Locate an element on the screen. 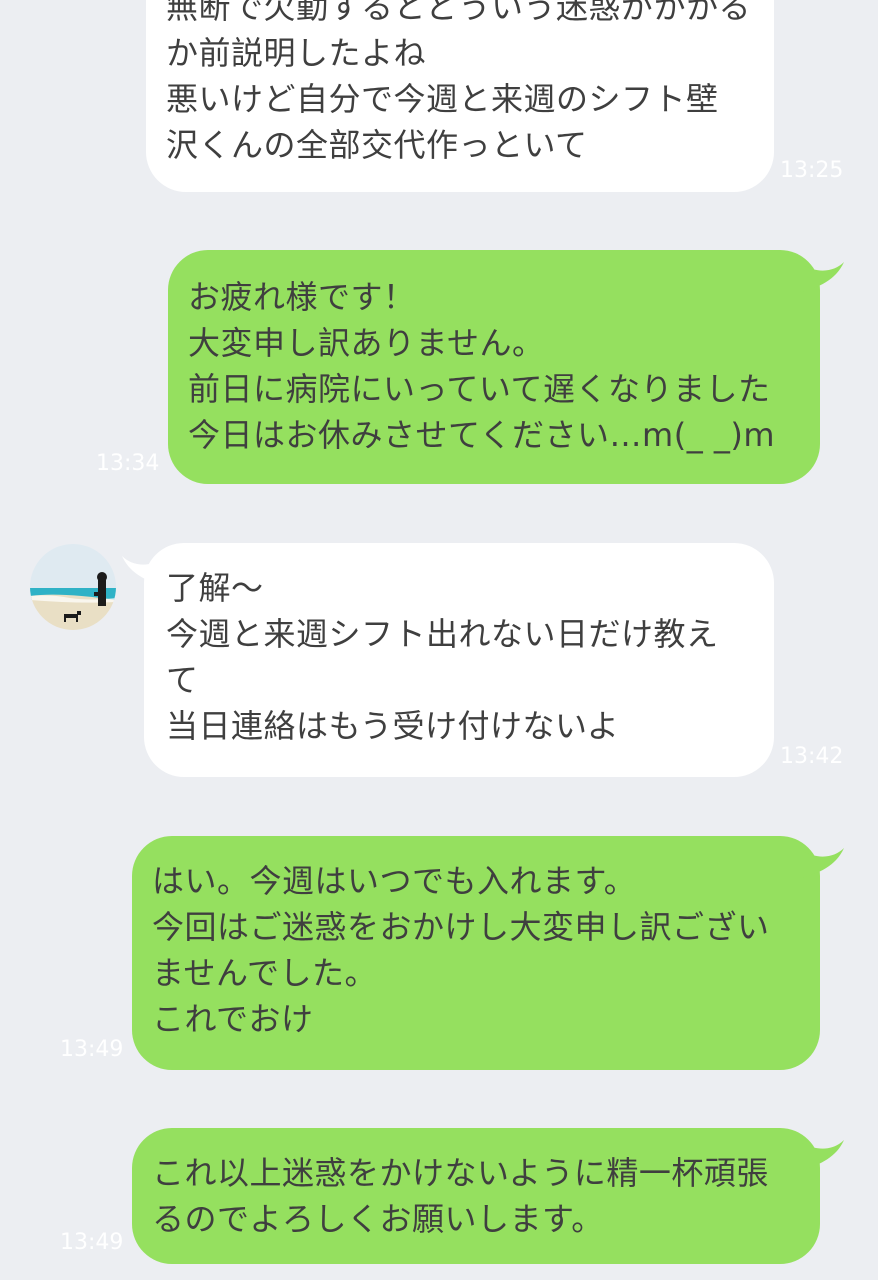 Image resolution: width=878 pixels, height=1280 pixels. message-line: これ以上迷惑をかけないように精一杯頑張 is located at coordinates (460, 1173).